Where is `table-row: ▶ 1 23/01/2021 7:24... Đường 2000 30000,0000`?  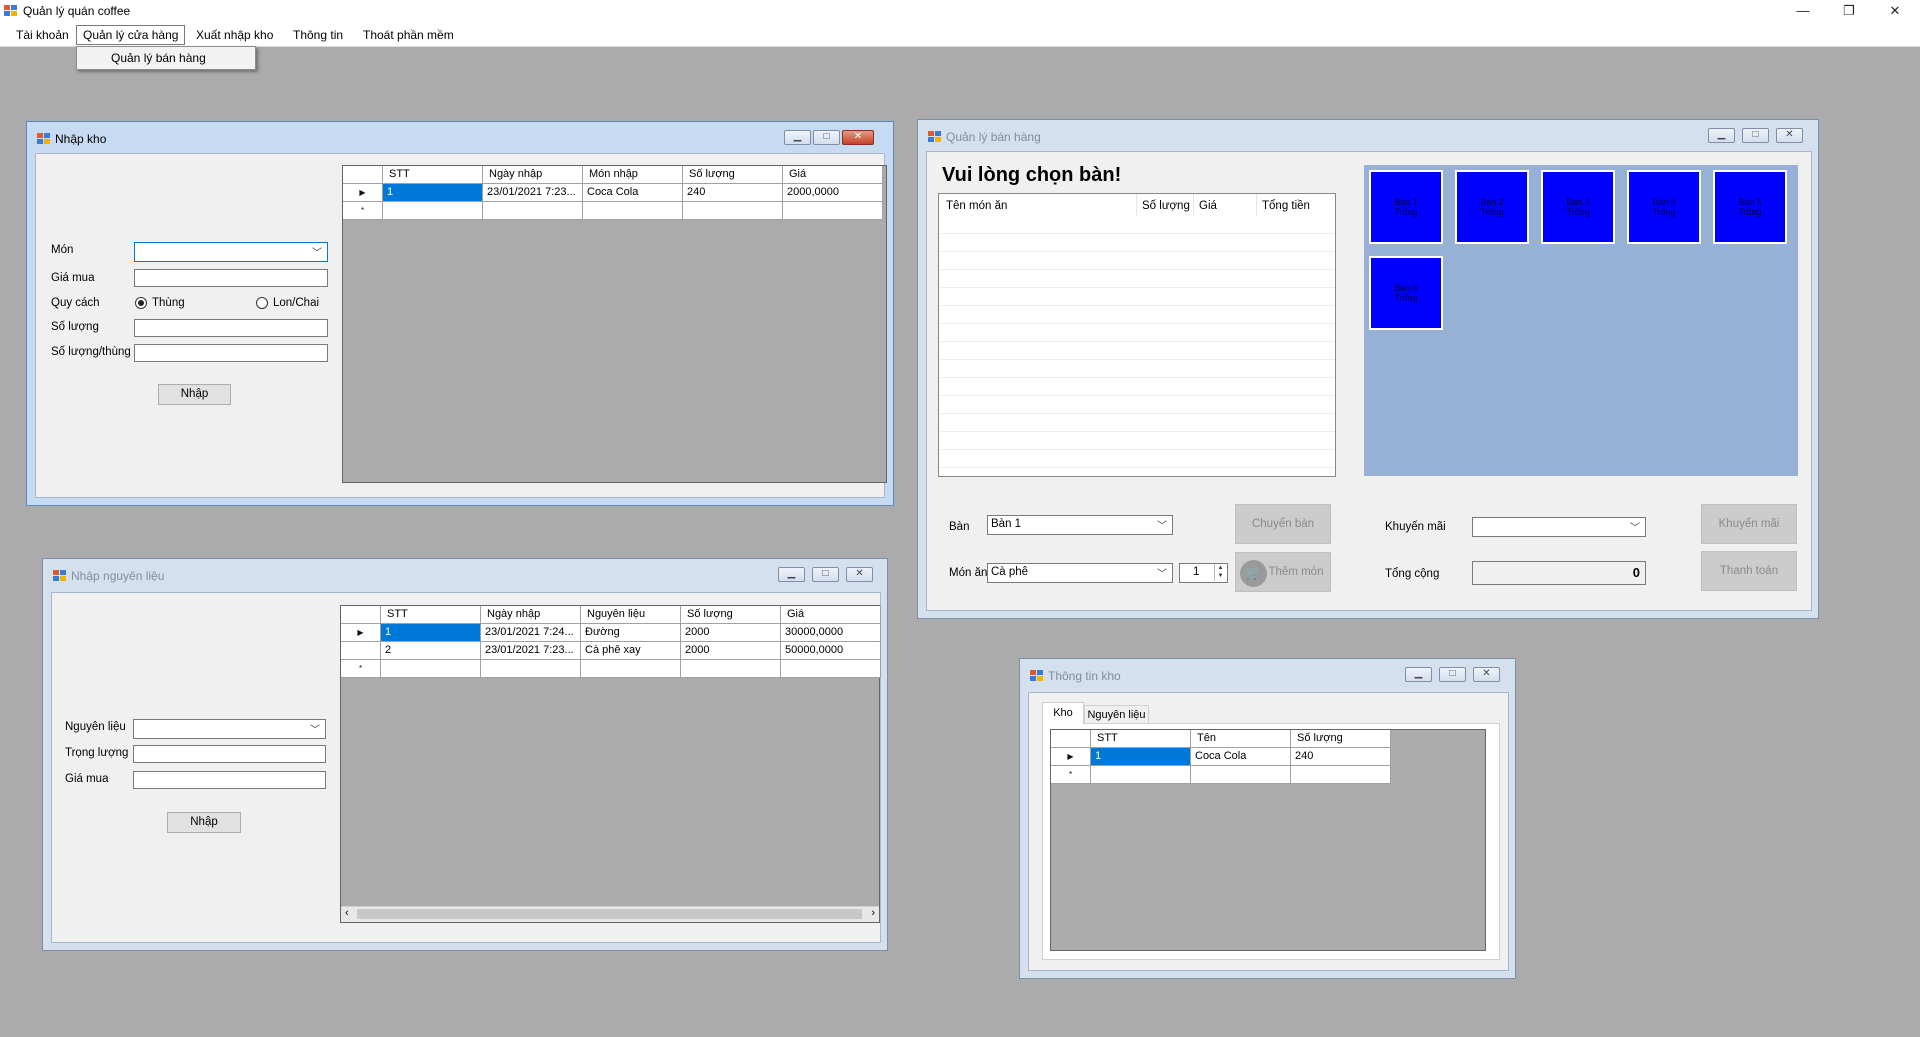 table-row: ▶ 1 23/01/2021 7:24... Đường 2000 30000,0000 is located at coordinates (611, 633).